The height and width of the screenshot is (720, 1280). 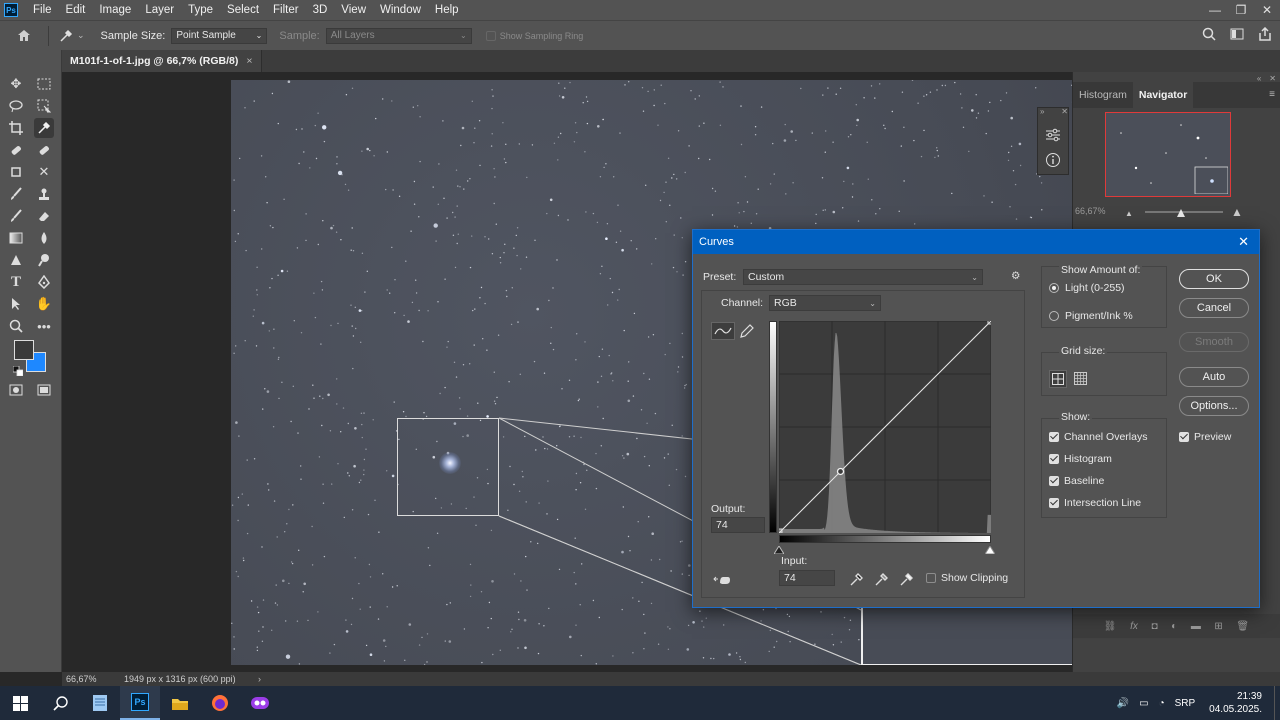 I want to click on photoshop-app-icon: Ps, so click(x=140, y=703).